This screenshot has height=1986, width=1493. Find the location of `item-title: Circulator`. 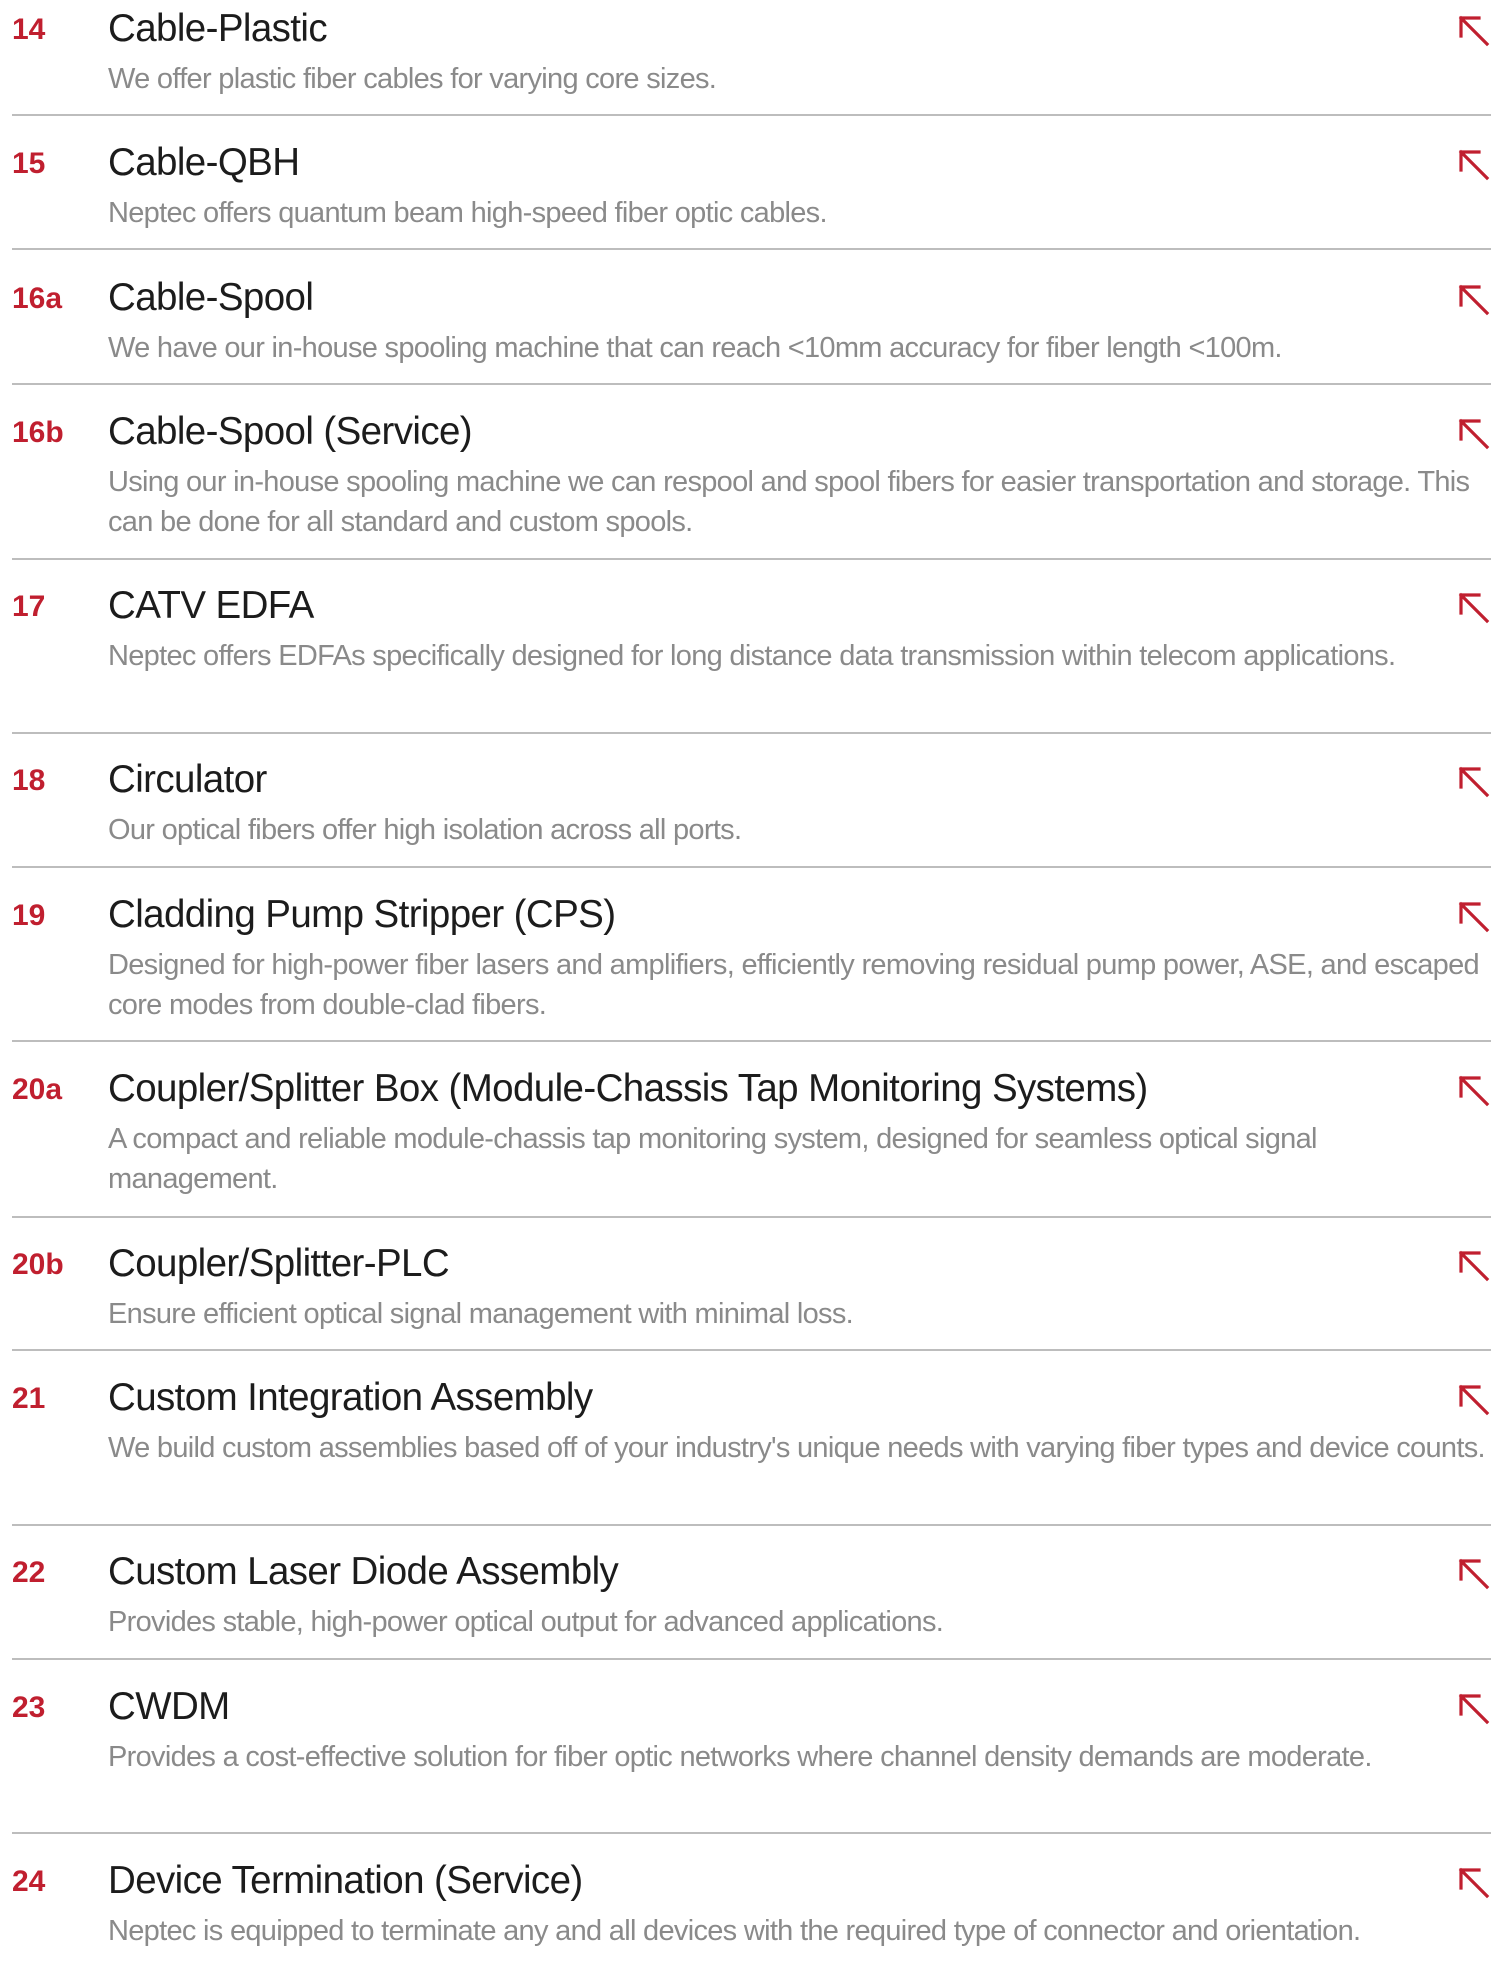

item-title: Circulator is located at coordinates (187, 780).